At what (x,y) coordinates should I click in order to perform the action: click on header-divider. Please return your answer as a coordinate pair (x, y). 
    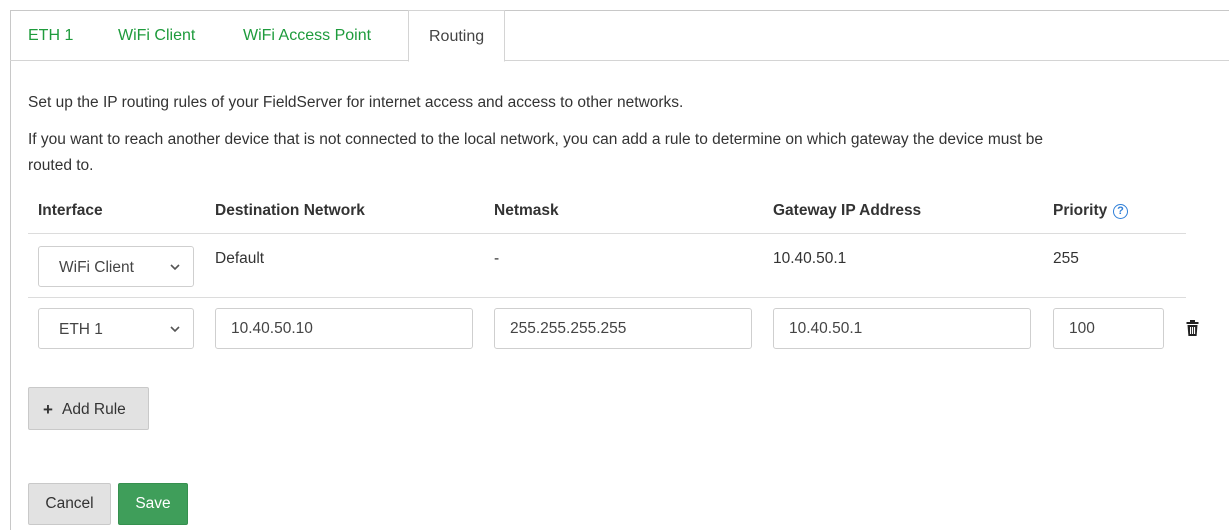
    Looking at the image, I should click on (607, 233).